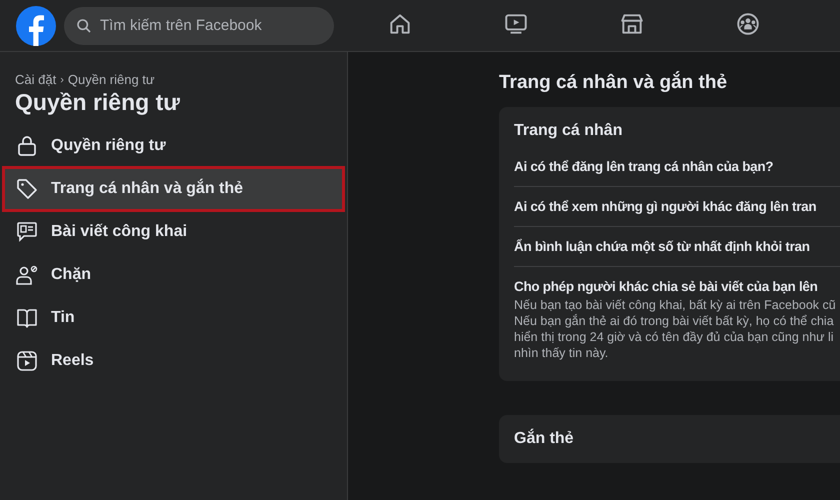  I want to click on setting-description-line: Nếu bạn gắn thẻ ai đó trong bài viết bất kỳ, họ có thể chia, so click(674, 321).